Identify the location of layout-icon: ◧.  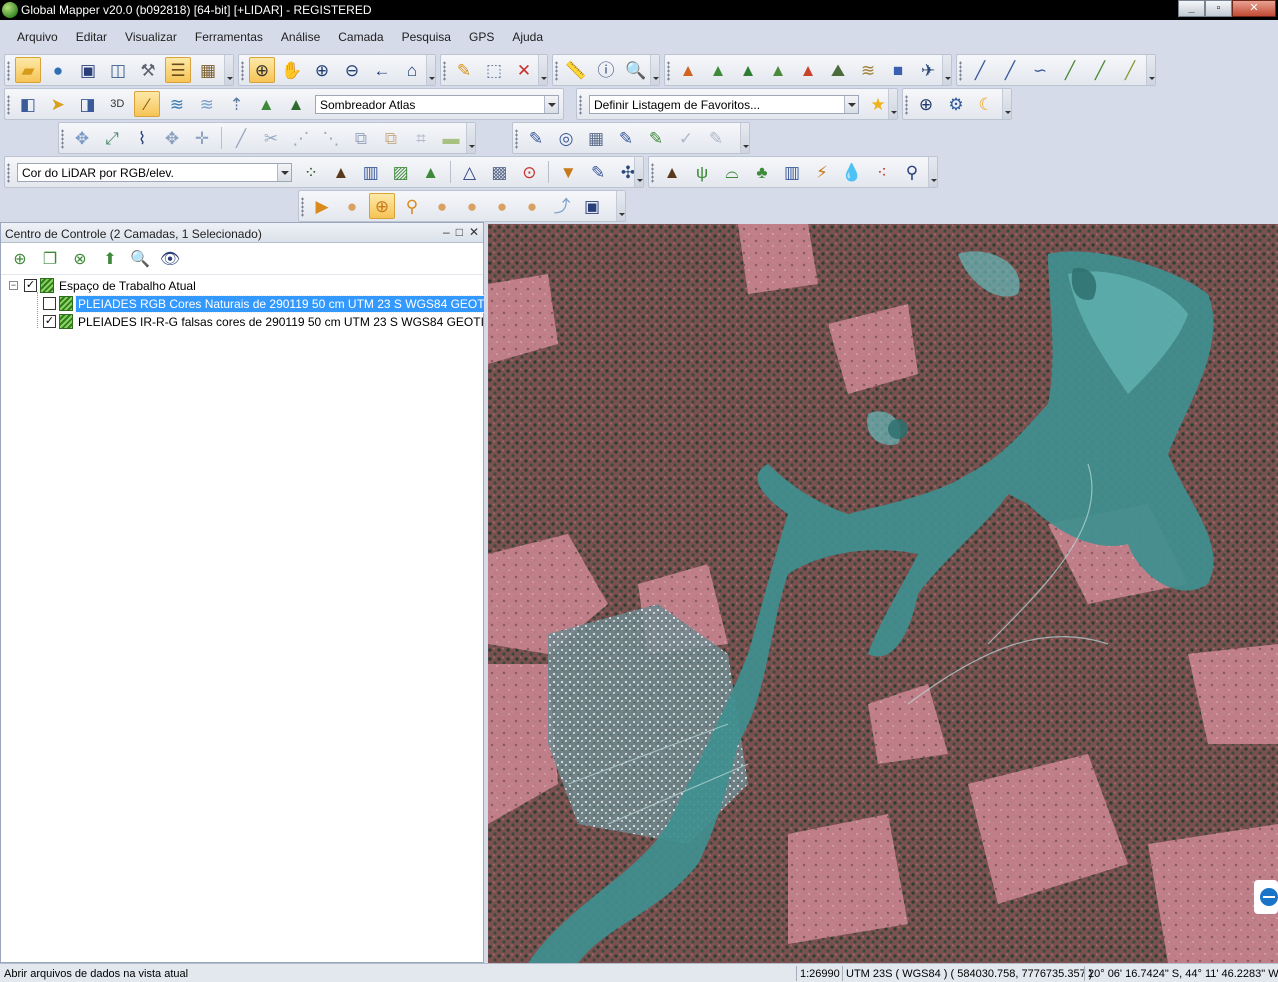
(28, 104).